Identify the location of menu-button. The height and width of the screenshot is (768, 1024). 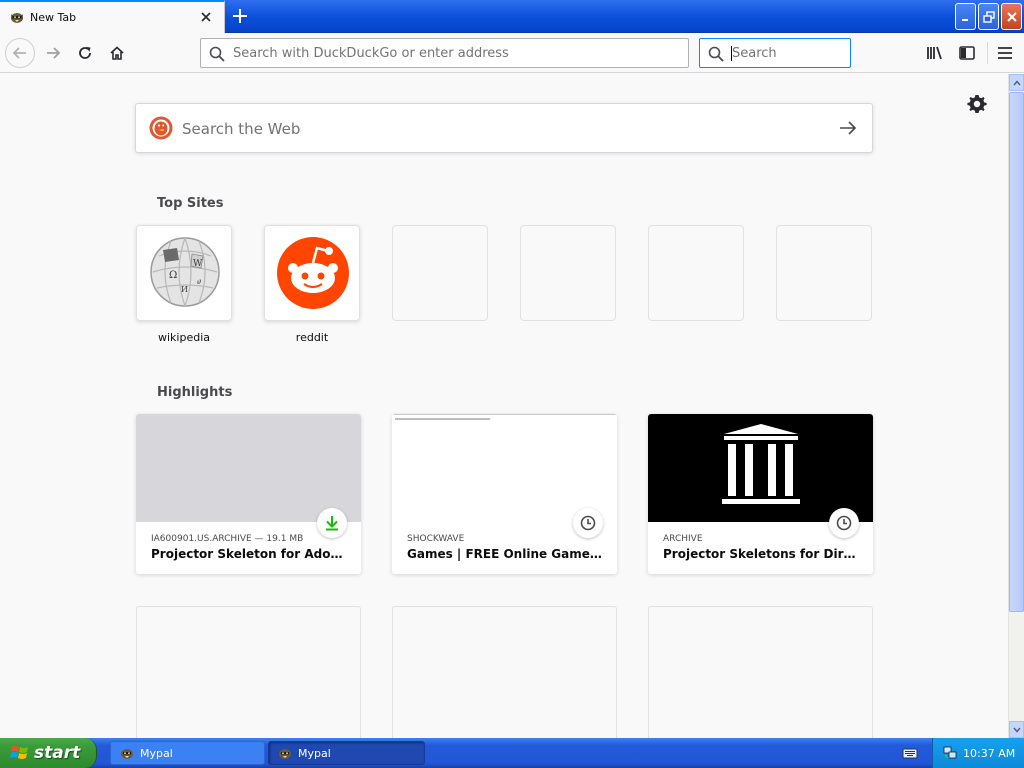
(1005, 53).